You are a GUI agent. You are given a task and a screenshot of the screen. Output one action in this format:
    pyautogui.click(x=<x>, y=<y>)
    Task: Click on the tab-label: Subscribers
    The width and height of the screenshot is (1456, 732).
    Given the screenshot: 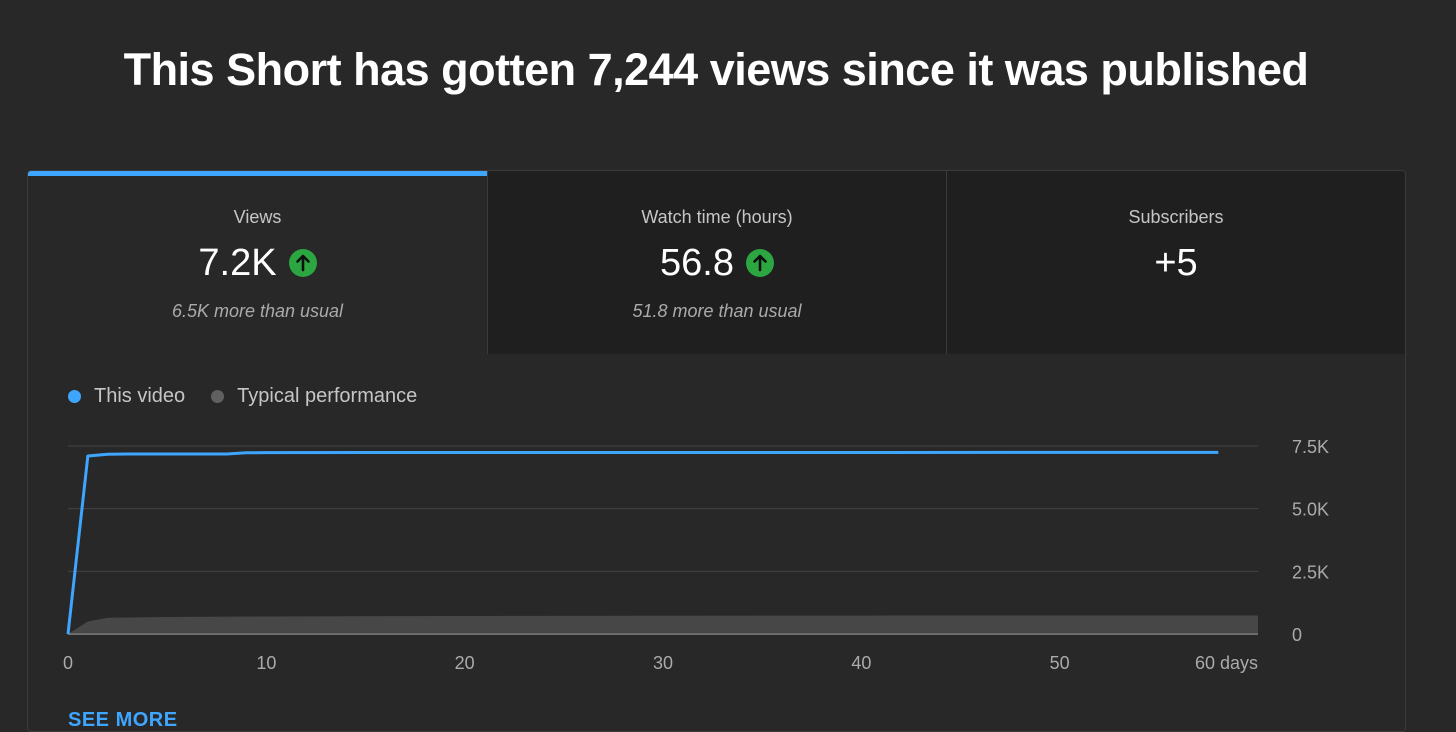 What is the action you would take?
    pyautogui.click(x=1176, y=217)
    